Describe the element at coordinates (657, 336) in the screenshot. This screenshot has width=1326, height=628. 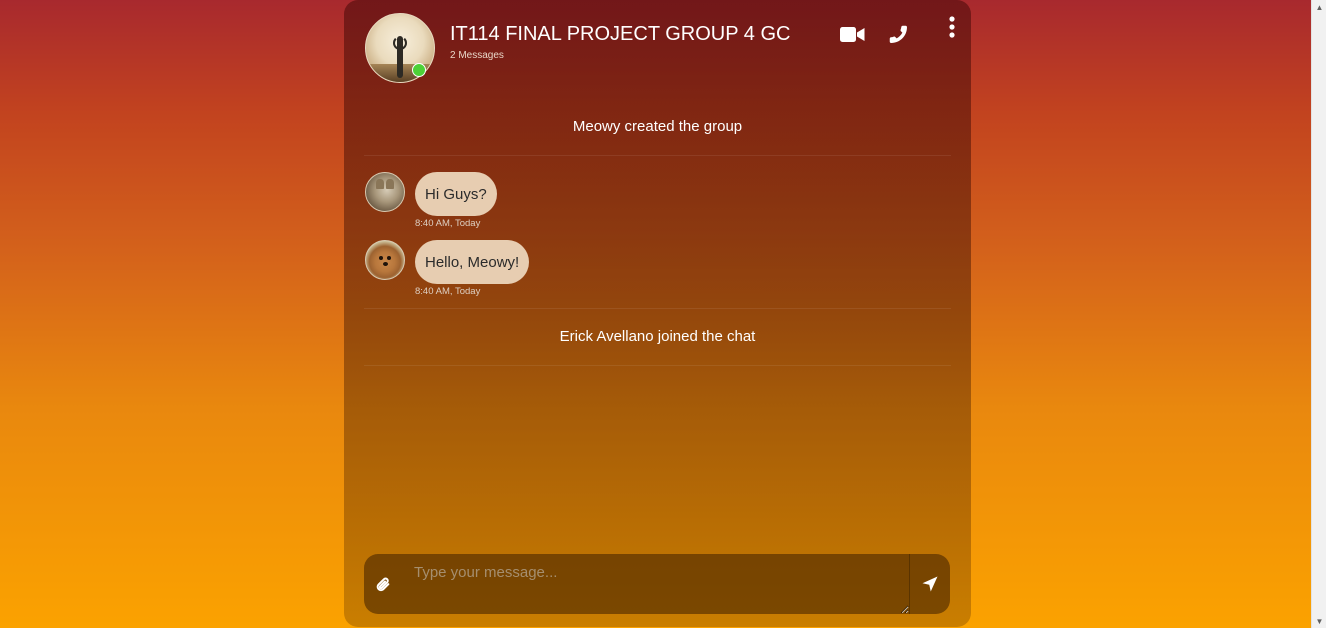
I see `system-message-user-joined: Erick Avellano joined the chat` at that location.